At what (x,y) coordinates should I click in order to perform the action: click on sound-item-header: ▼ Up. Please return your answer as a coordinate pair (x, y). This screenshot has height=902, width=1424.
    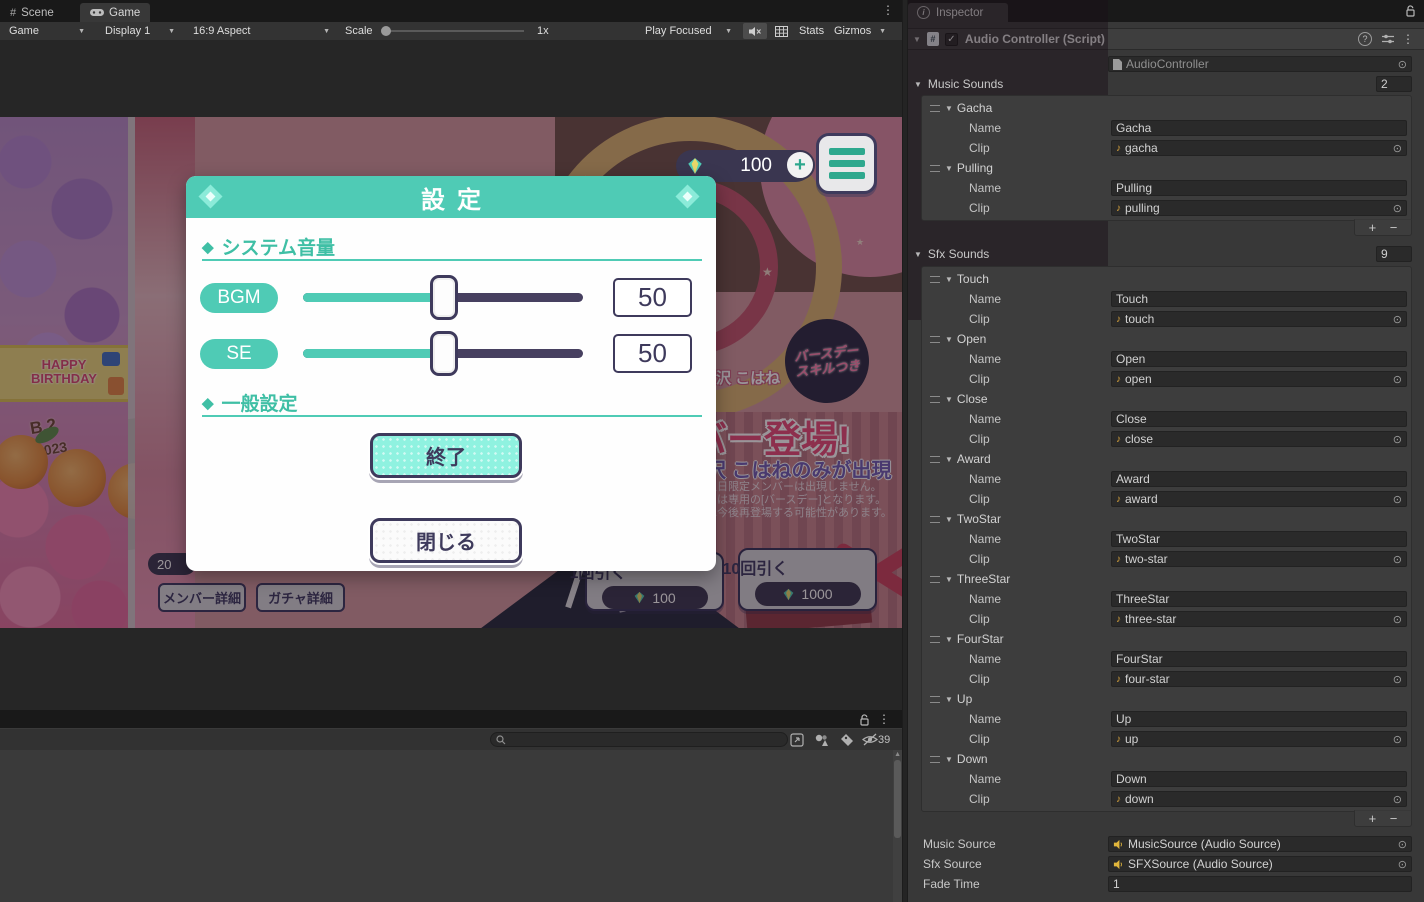
    Looking at the image, I should click on (1166, 699).